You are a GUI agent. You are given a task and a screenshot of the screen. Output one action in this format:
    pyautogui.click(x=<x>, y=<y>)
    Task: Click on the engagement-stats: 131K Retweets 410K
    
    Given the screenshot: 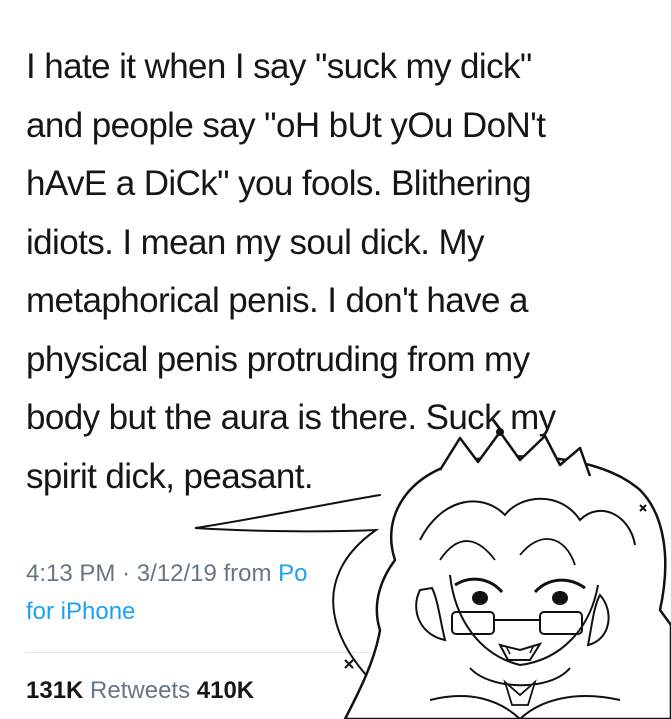 What is the action you would take?
    pyautogui.click(x=140, y=691)
    